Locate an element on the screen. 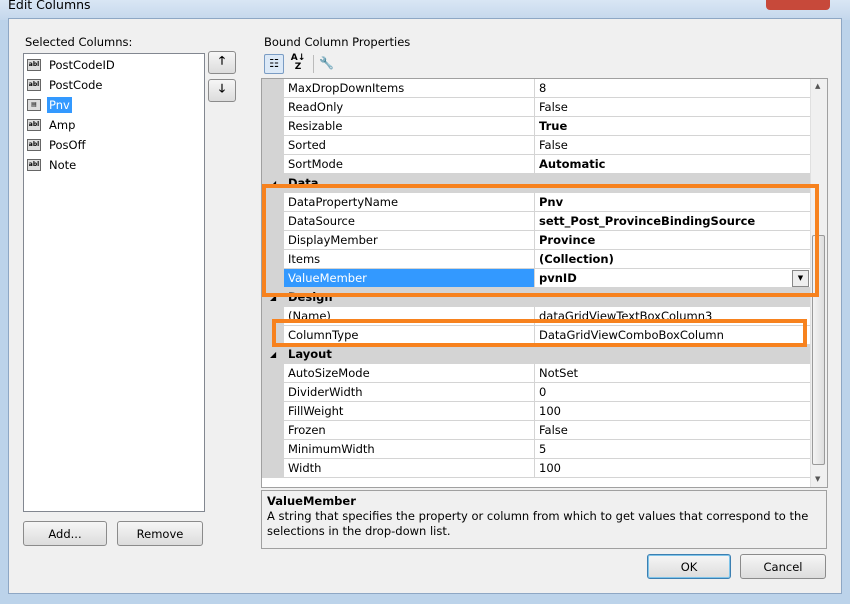  categorized-icon: ☷ is located at coordinates (274, 63).